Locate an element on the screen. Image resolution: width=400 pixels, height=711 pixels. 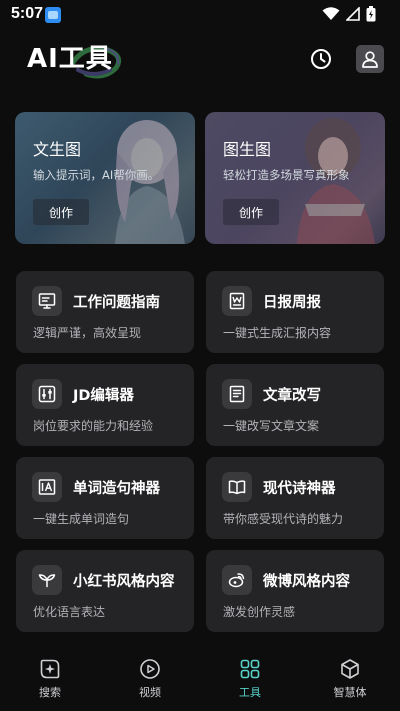
tool-title: 工作问题指南 is located at coordinates (116, 303).